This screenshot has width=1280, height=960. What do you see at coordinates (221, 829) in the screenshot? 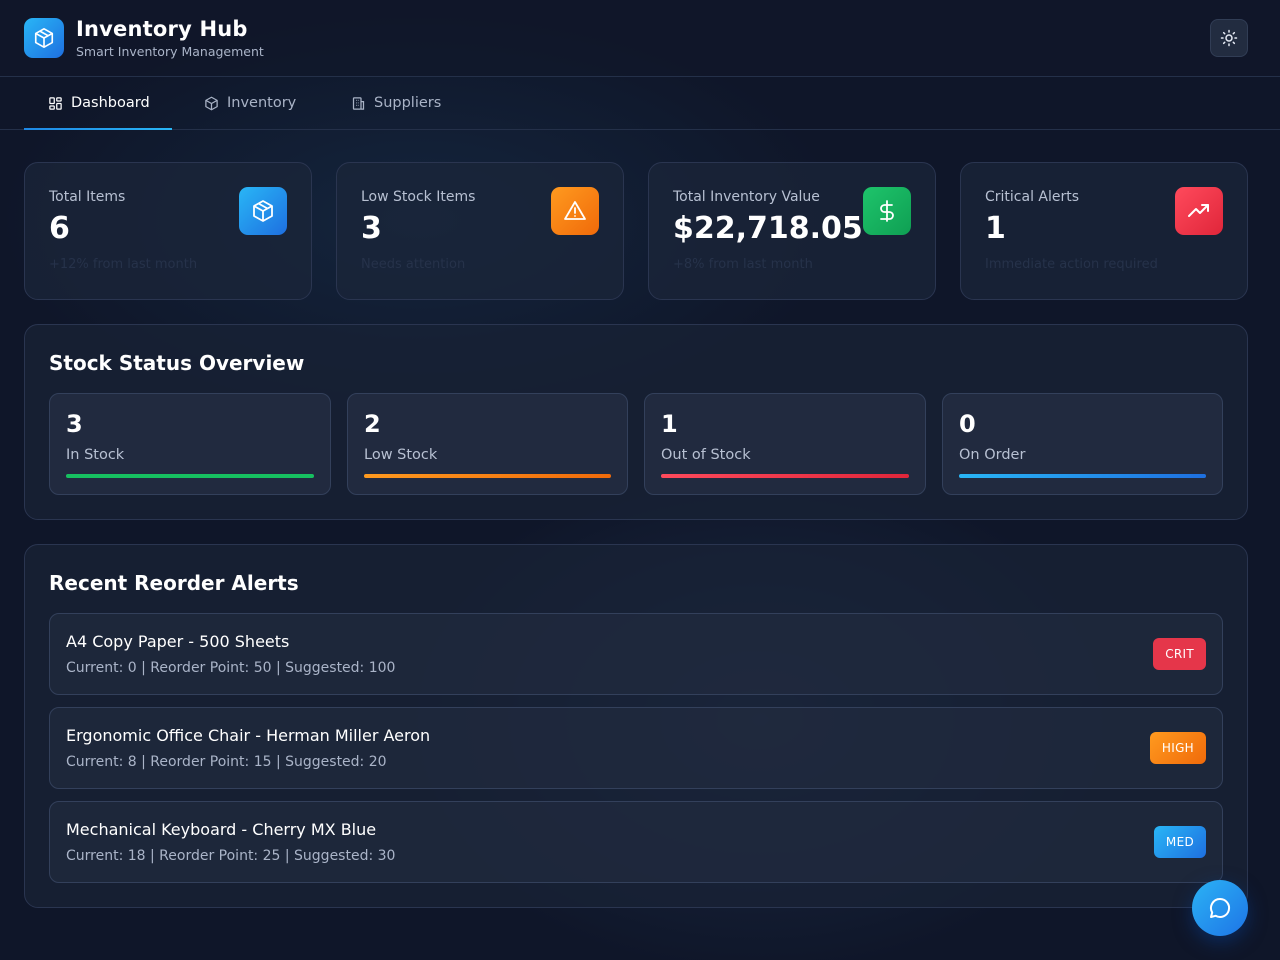
I see `alert-item-name: Mechanical Keyboard - Cherry MX Blue` at bounding box center [221, 829].